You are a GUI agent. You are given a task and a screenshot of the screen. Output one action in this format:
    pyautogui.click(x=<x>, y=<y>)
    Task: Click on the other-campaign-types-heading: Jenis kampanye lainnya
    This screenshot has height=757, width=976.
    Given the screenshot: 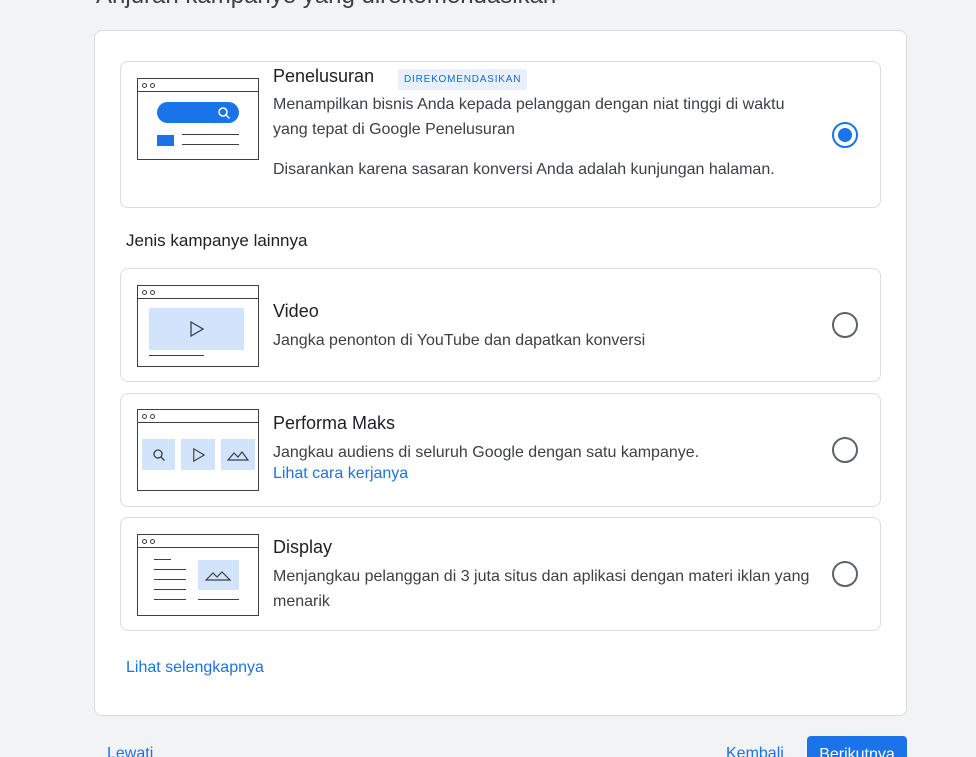 What is the action you would take?
    pyautogui.click(x=217, y=240)
    